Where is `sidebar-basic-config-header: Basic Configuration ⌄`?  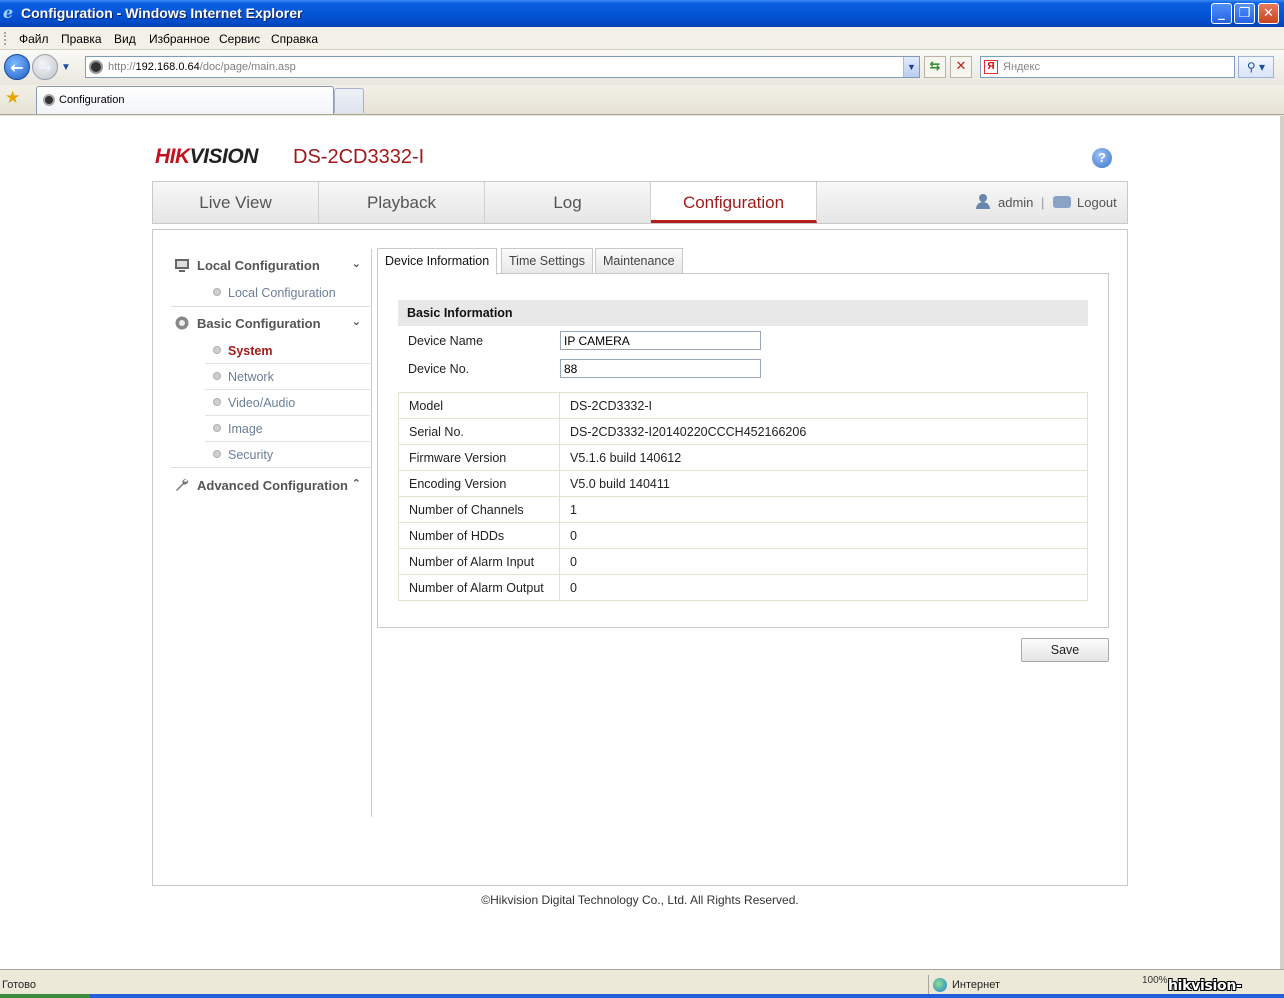 sidebar-basic-config-header: Basic Configuration ⌄ is located at coordinates (270, 323).